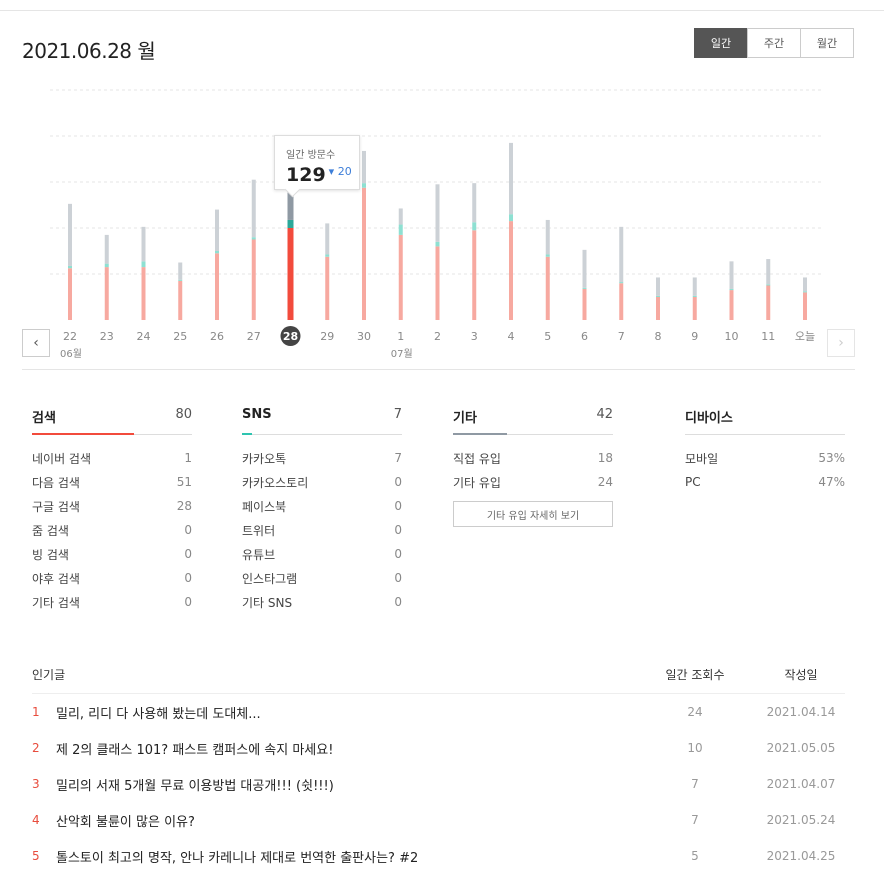 This screenshot has height=875, width=884. I want to click on x-tick-label: 28, so click(290, 336).